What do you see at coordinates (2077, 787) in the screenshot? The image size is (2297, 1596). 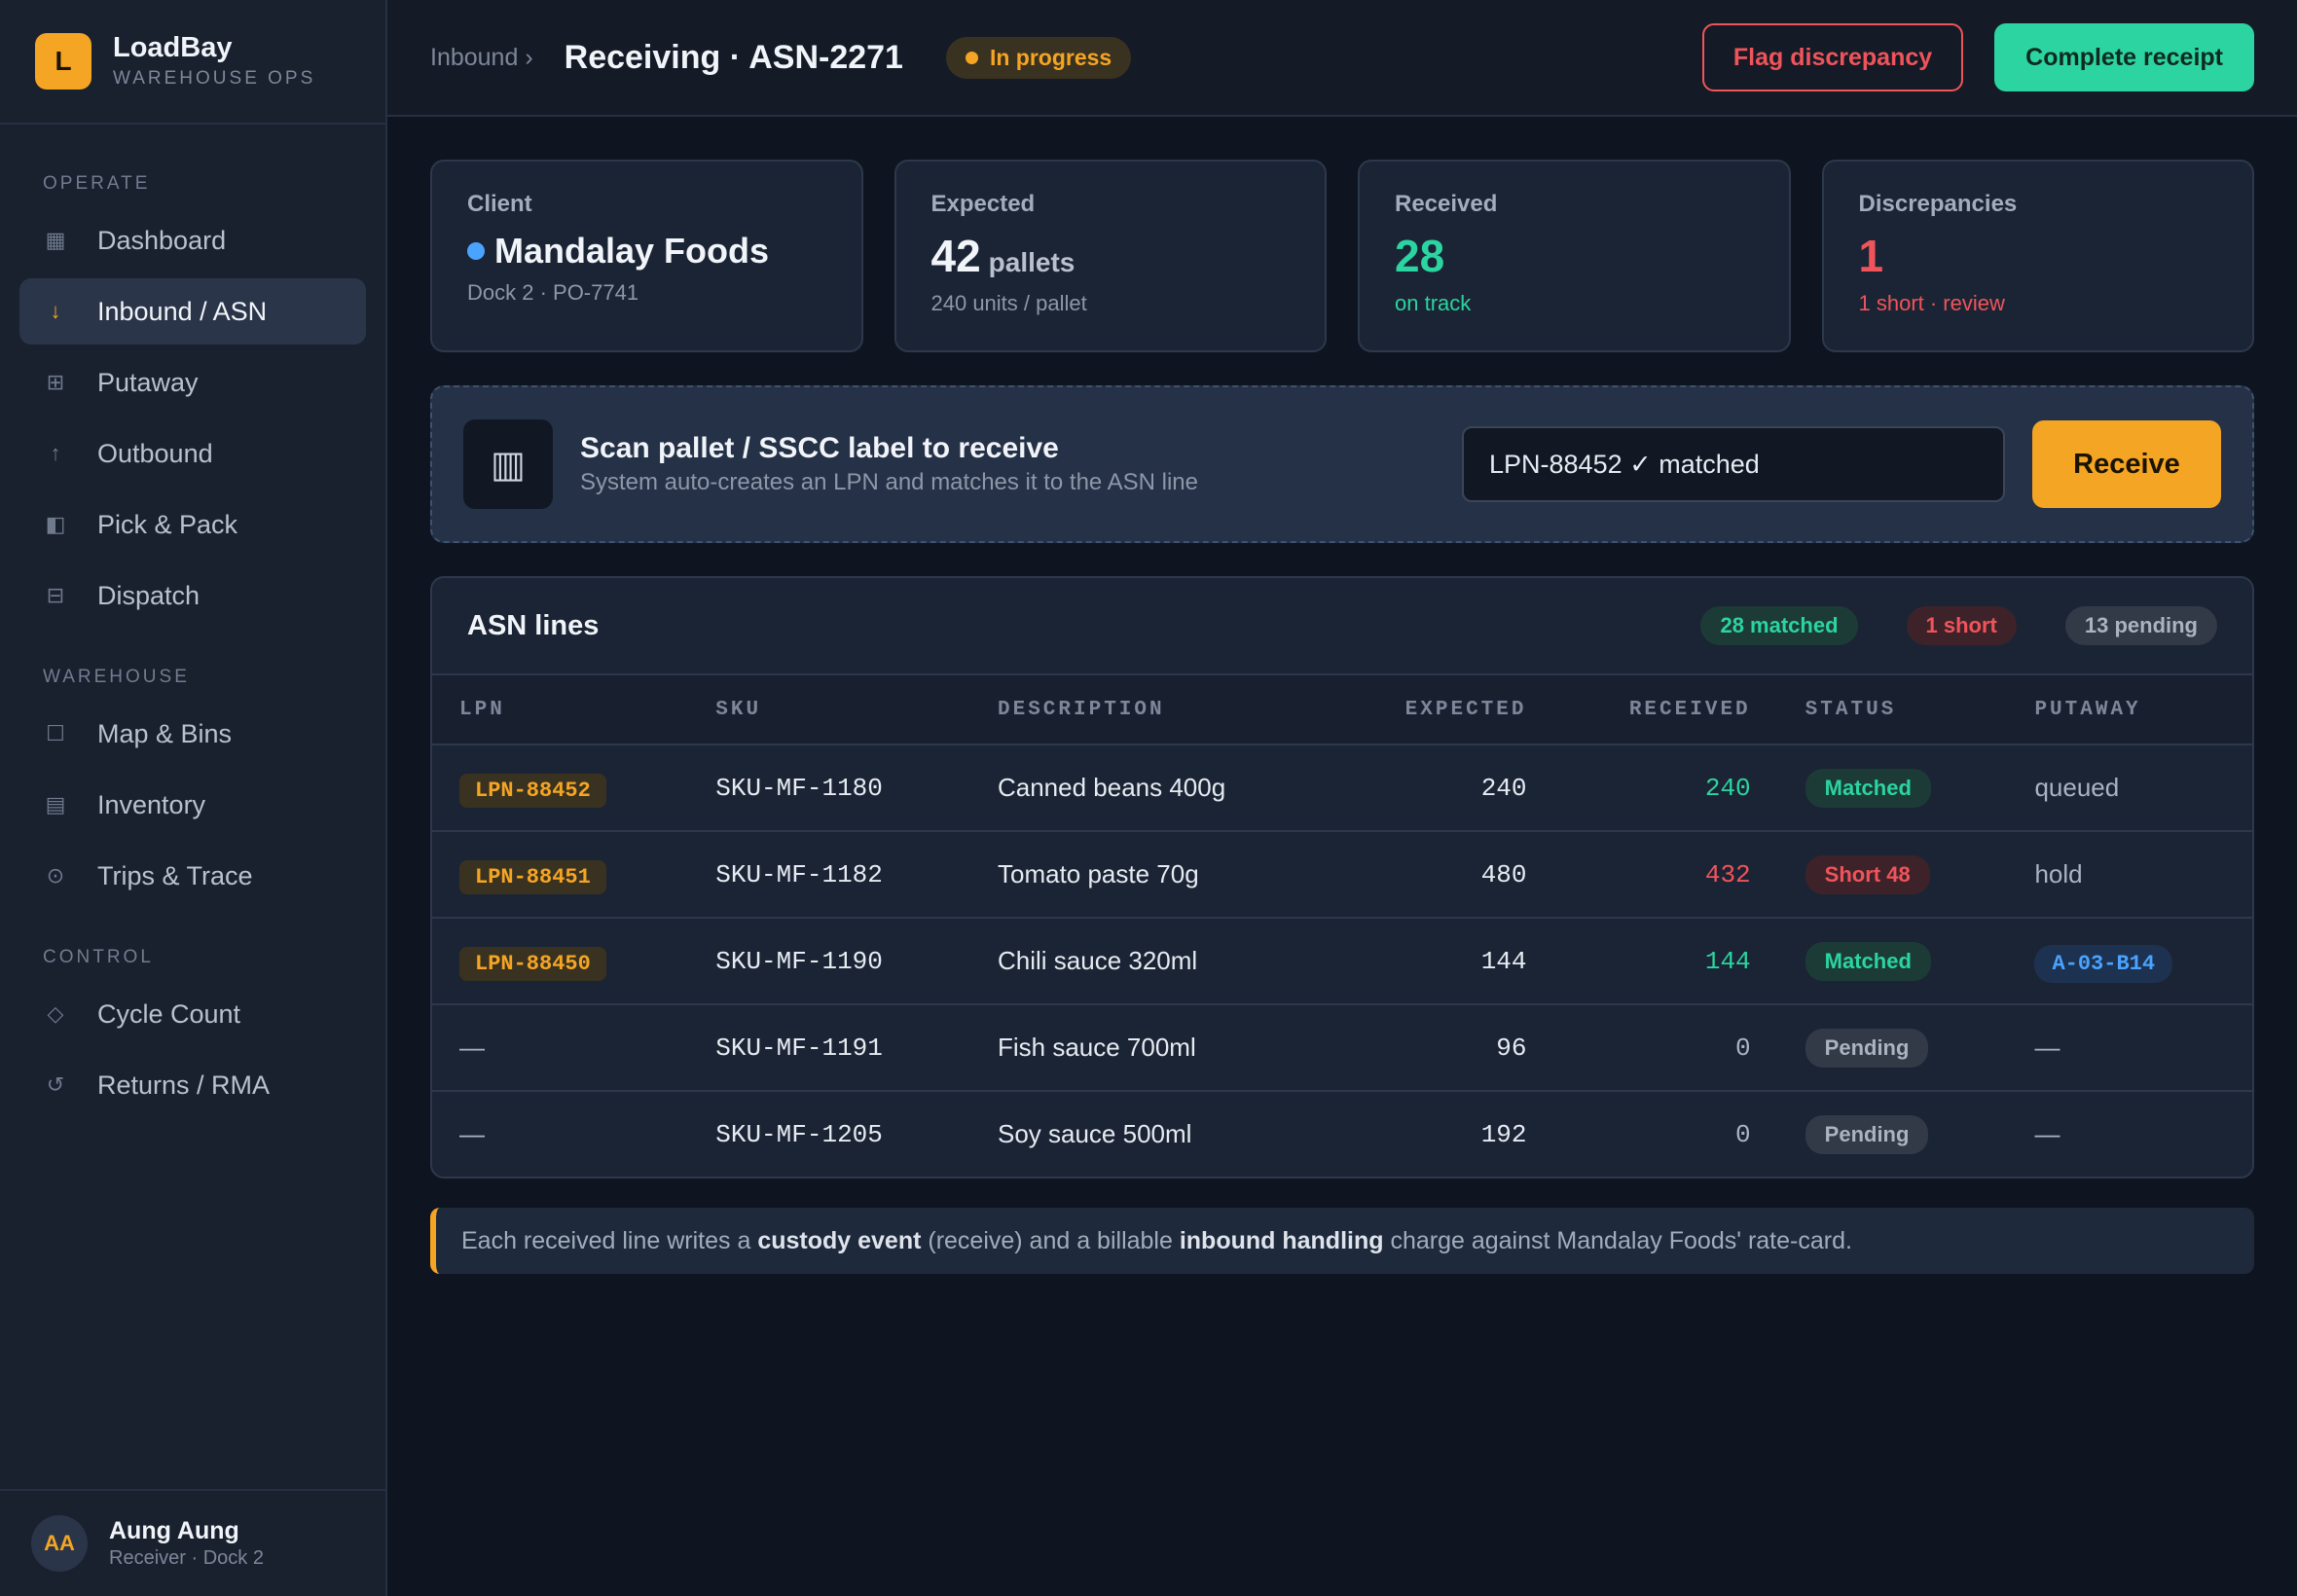 I see `putaway-status: queued` at bounding box center [2077, 787].